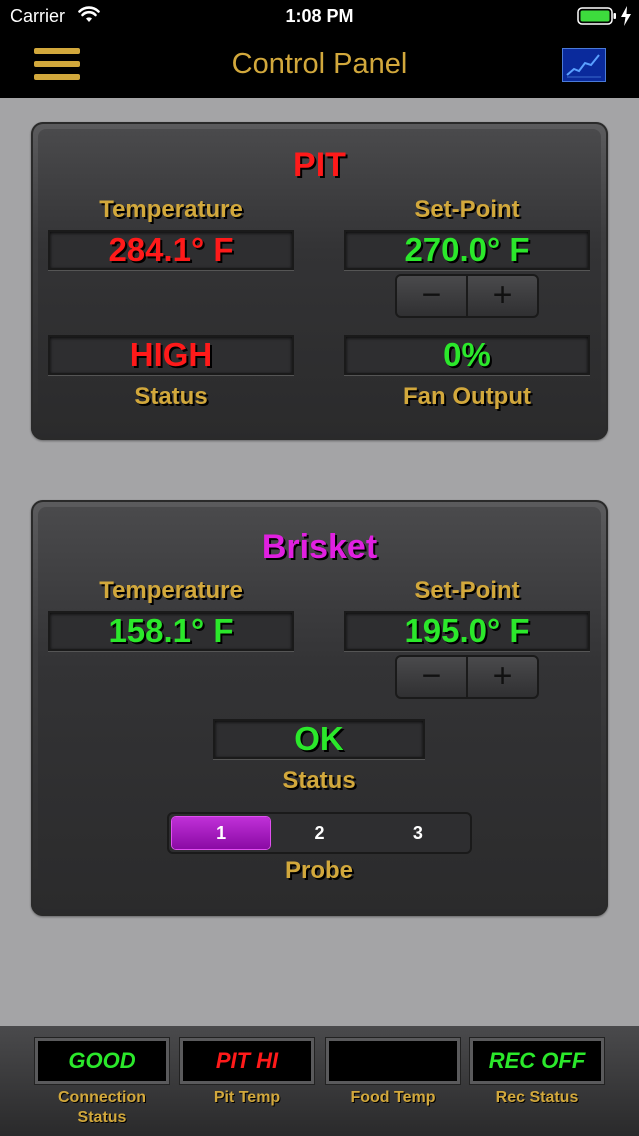 The width and height of the screenshot is (639, 1136). What do you see at coordinates (171, 355) in the screenshot?
I see `pit-status-value: HIGH` at bounding box center [171, 355].